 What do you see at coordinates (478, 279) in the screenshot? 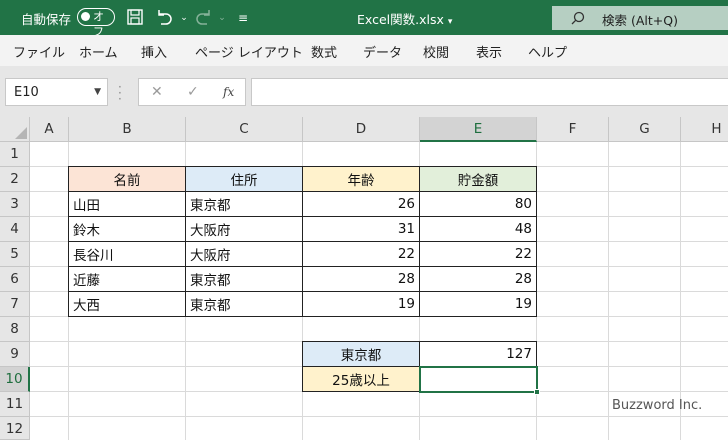
I see `cell-e6: 28` at bounding box center [478, 279].